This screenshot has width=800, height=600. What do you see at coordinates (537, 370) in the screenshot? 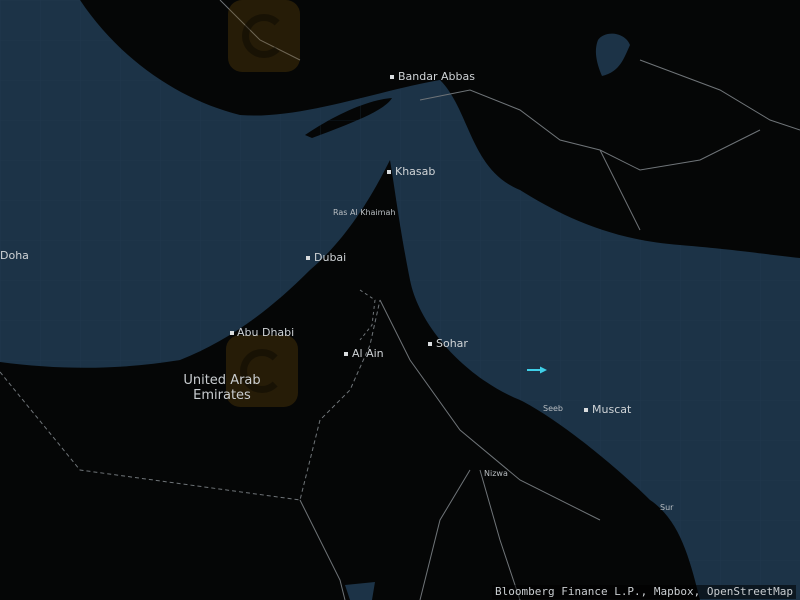
I see `vessel-marker-icon` at bounding box center [537, 370].